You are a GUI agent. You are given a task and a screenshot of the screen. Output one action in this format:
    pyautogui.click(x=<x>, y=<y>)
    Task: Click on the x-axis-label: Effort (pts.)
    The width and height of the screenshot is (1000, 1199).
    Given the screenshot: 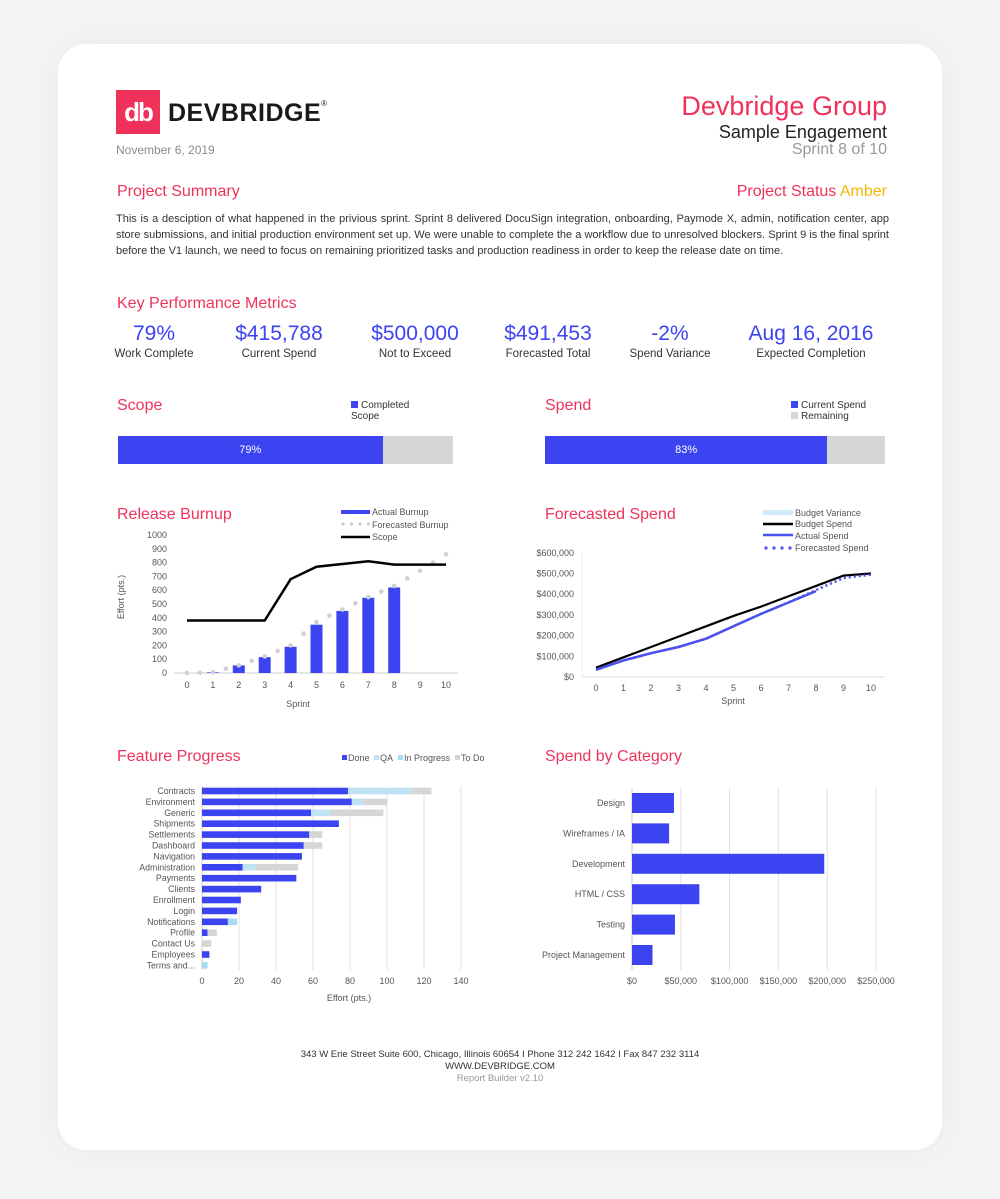 What is the action you would take?
    pyautogui.click(x=349, y=998)
    